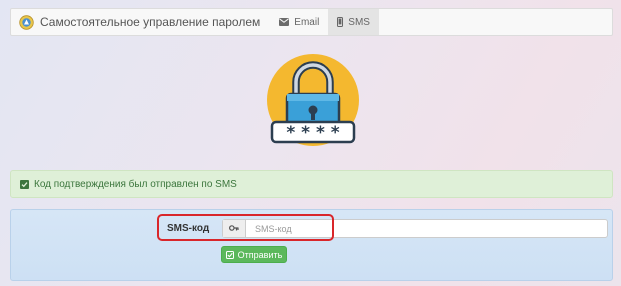 The height and width of the screenshot is (286, 621). What do you see at coordinates (307, 22) in the screenshot?
I see `tab-email-label: Email` at bounding box center [307, 22].